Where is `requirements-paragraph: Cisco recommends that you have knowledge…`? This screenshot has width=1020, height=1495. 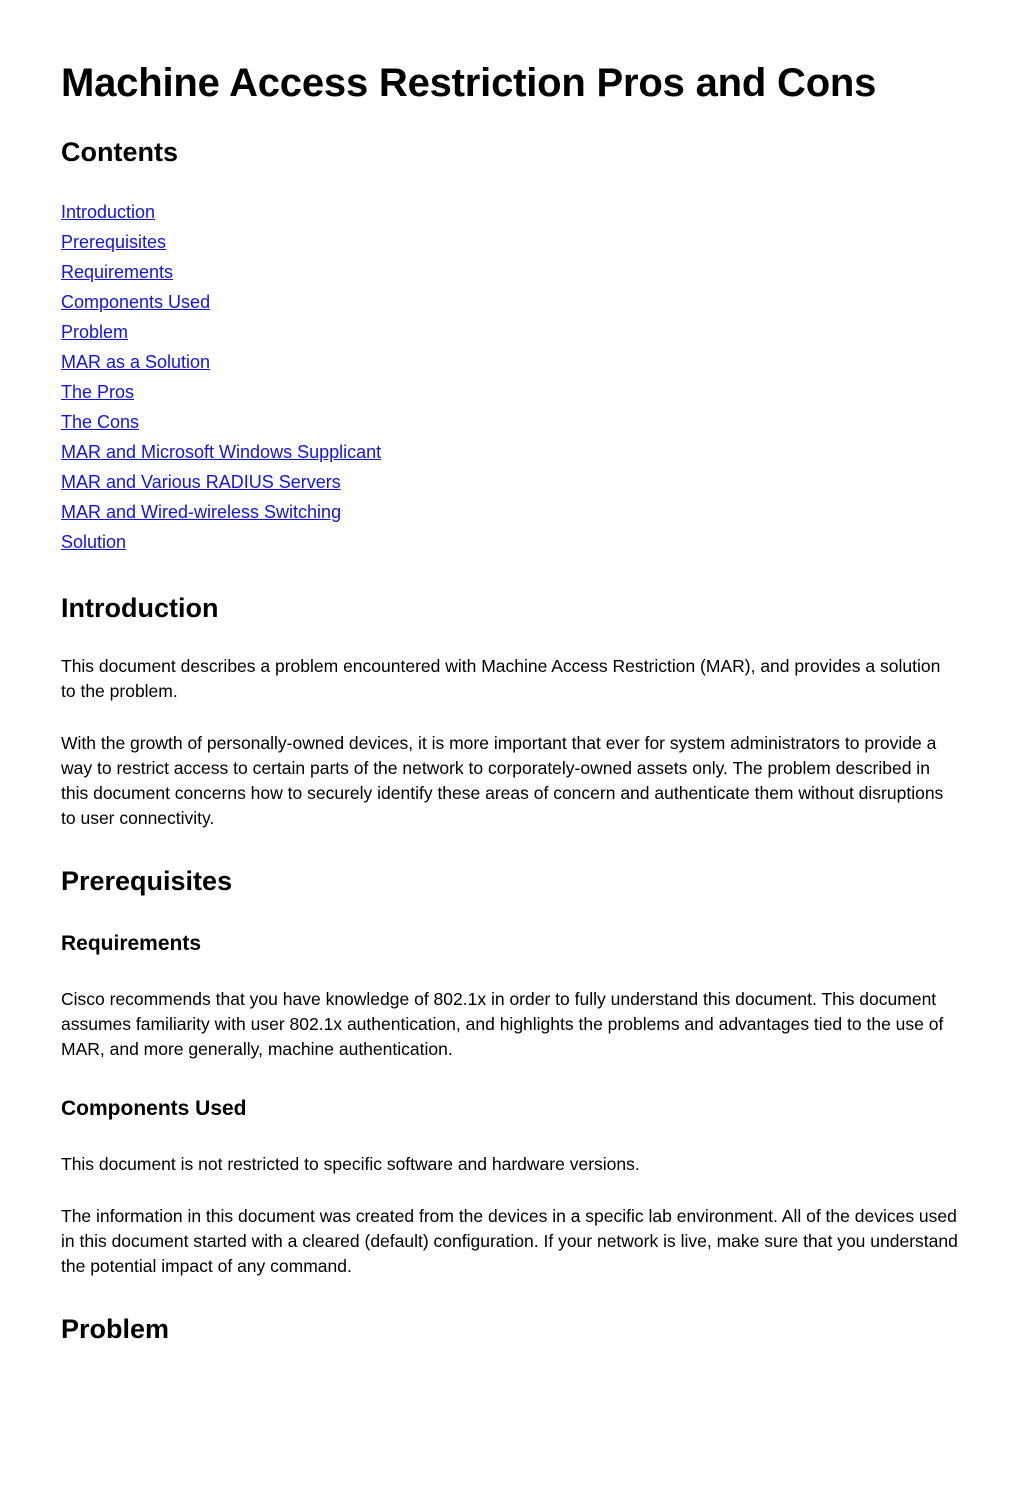
requirements-paragraph: Cisco recommends that you have knowledge… is located at coordinates (502, 1024).